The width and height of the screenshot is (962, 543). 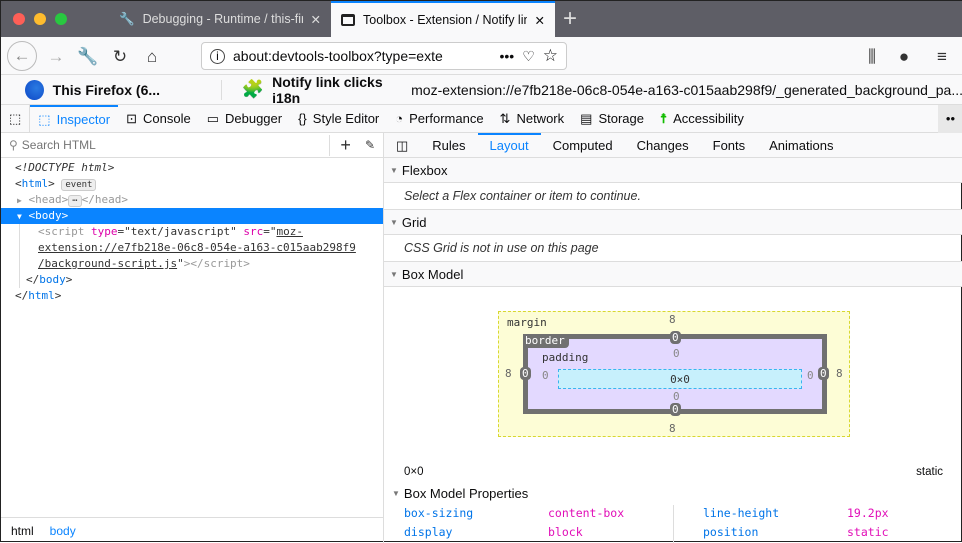 I want to click on back-button: ←, so click(x=22, y=56).